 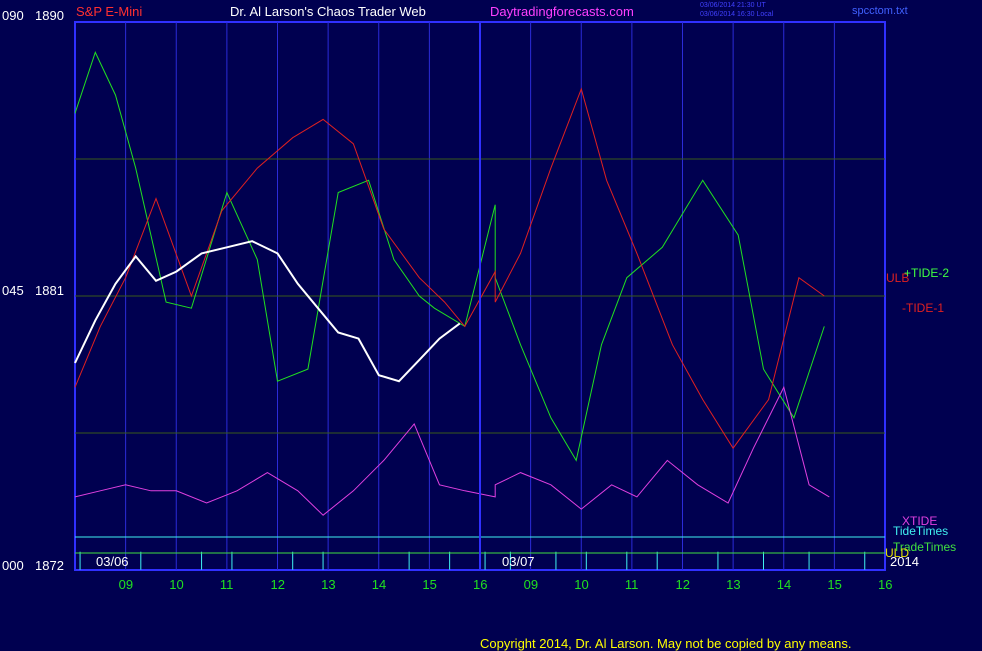 What do you see at coordinates (562, 11) in the screenshot?
I see `site-url: Daytradingforecasts.com` at bounding box center [562, 11].